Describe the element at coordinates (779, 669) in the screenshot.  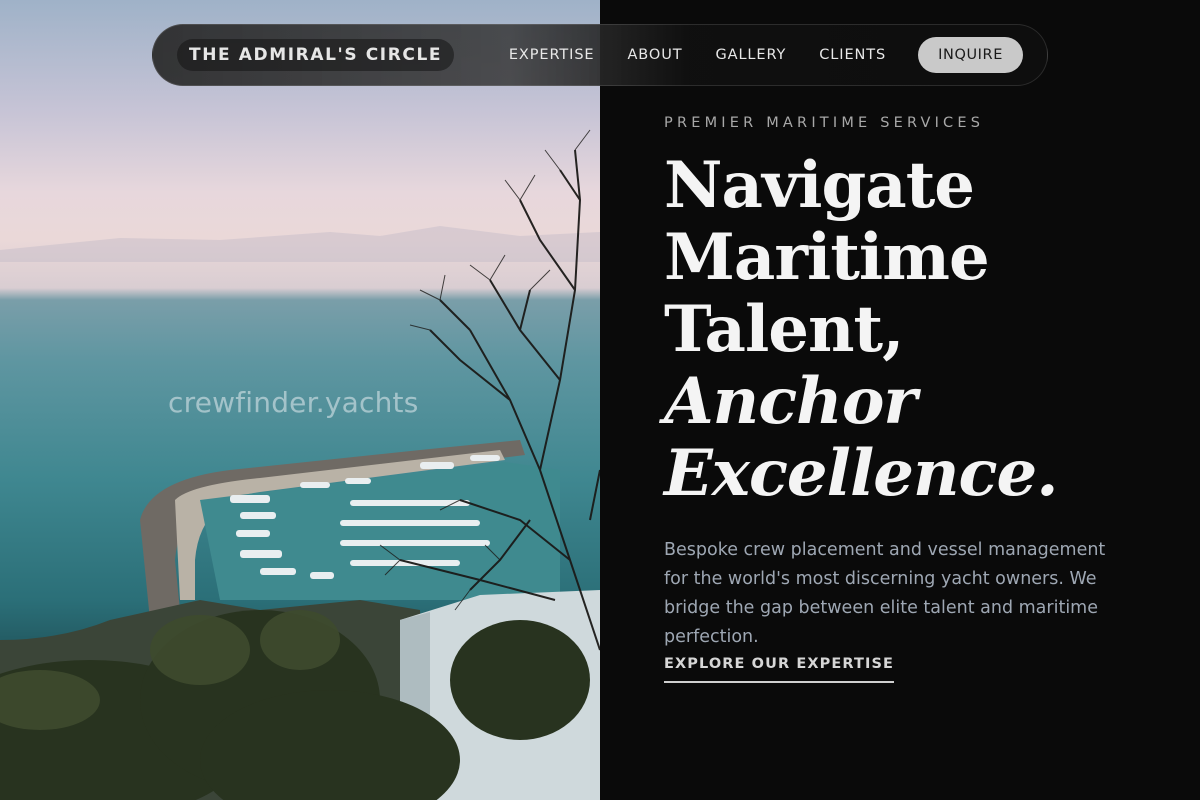
I see `explore-expertise-link: EXPLORE OUR EXPERTISE` at that location.